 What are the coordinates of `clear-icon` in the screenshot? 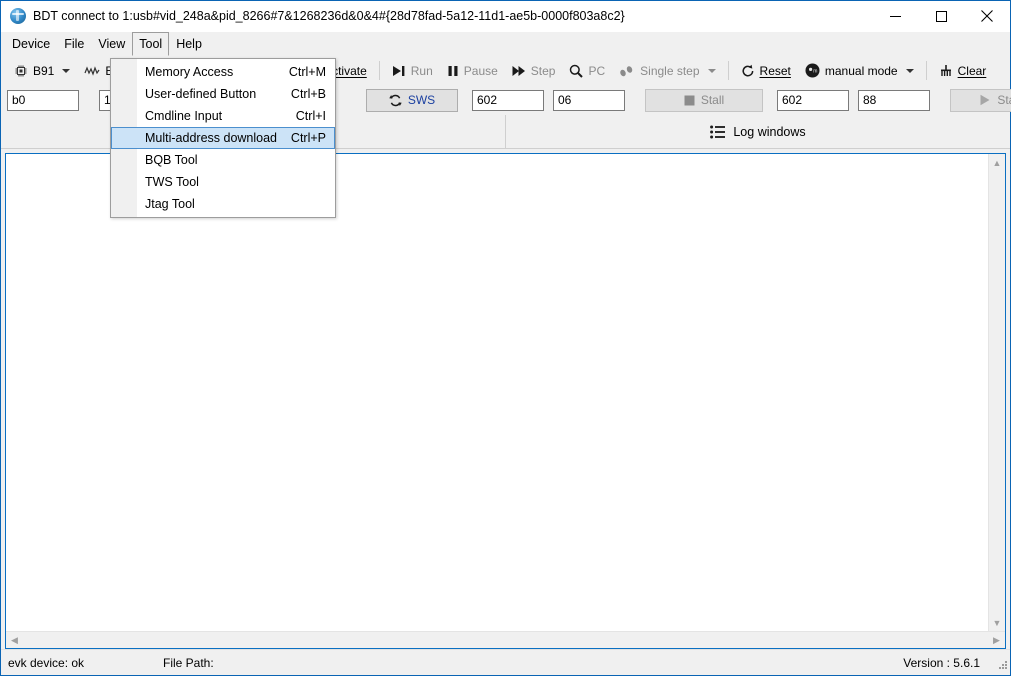 It's located at (945, 70).